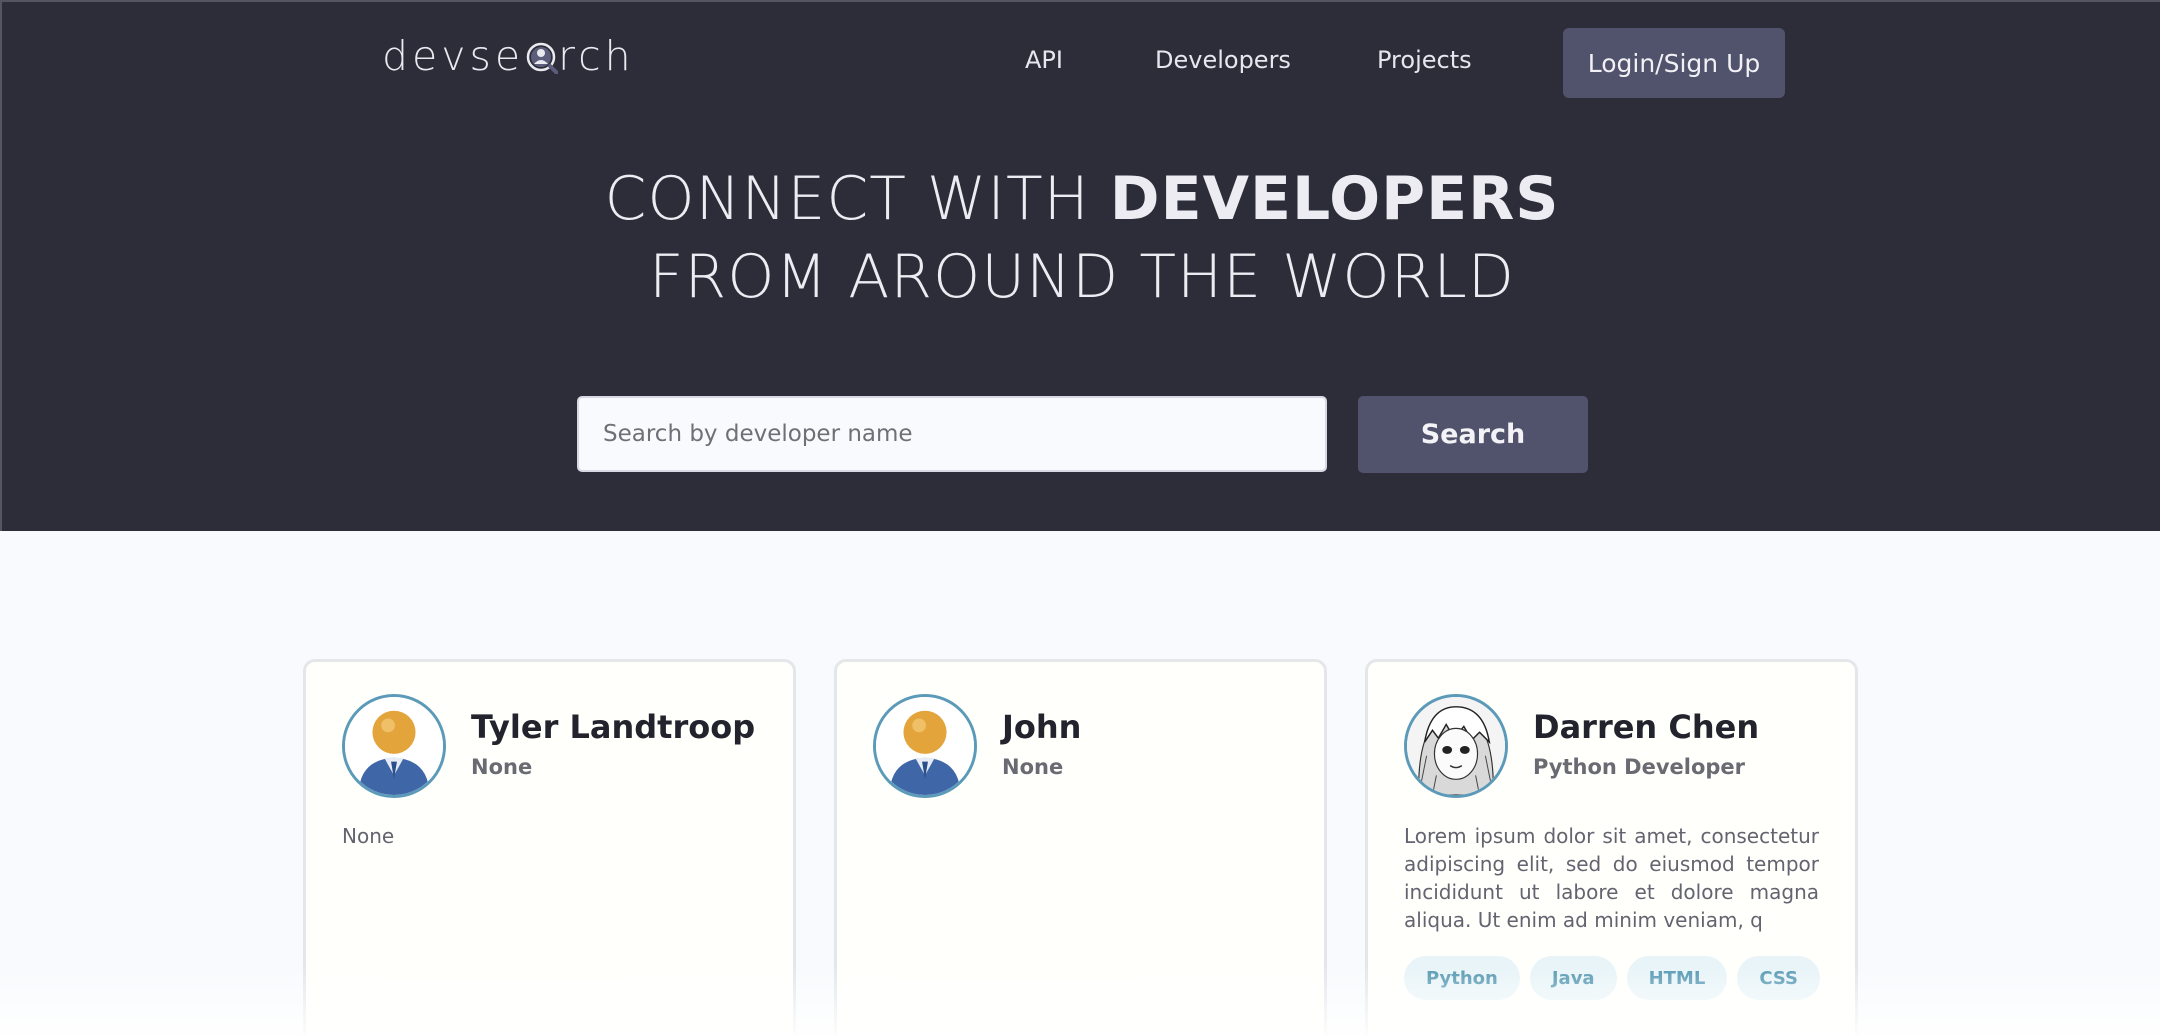 The width and height of the screenshot is (2160, 1035). I want to click on skill-tag-html: HTML, so click(1677, 978).